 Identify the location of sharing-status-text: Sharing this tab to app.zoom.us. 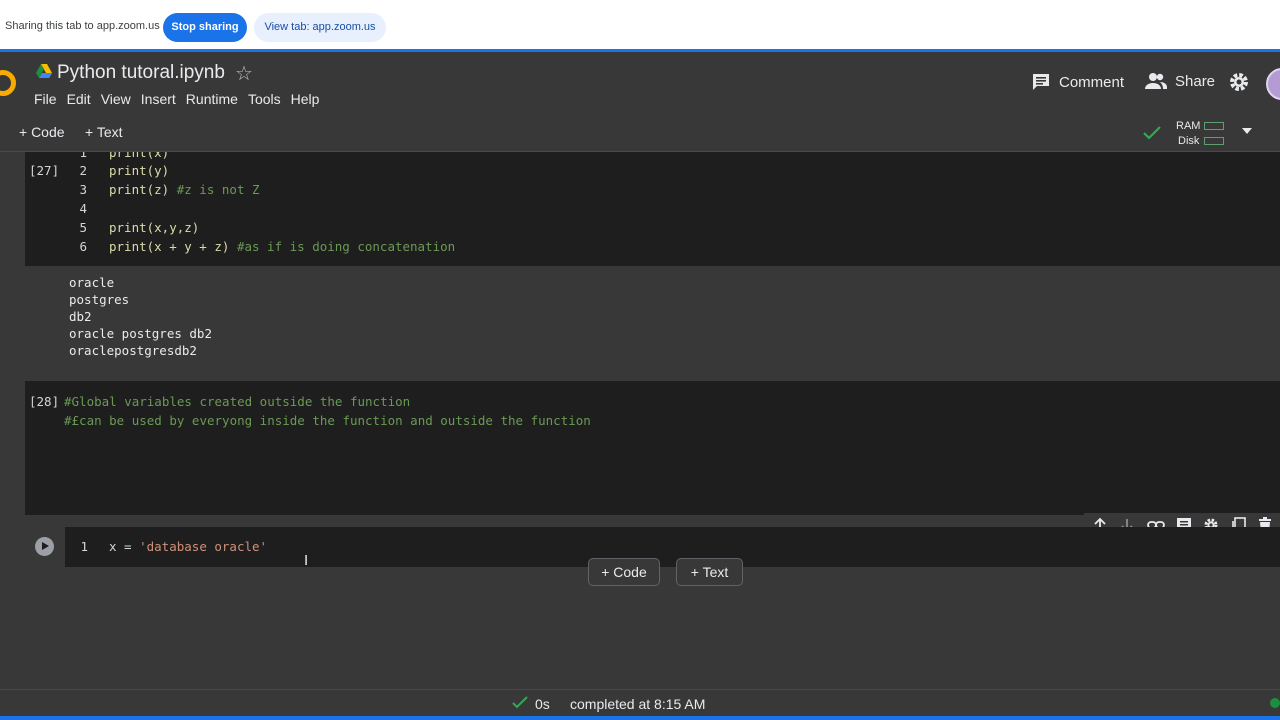
(82, 26).